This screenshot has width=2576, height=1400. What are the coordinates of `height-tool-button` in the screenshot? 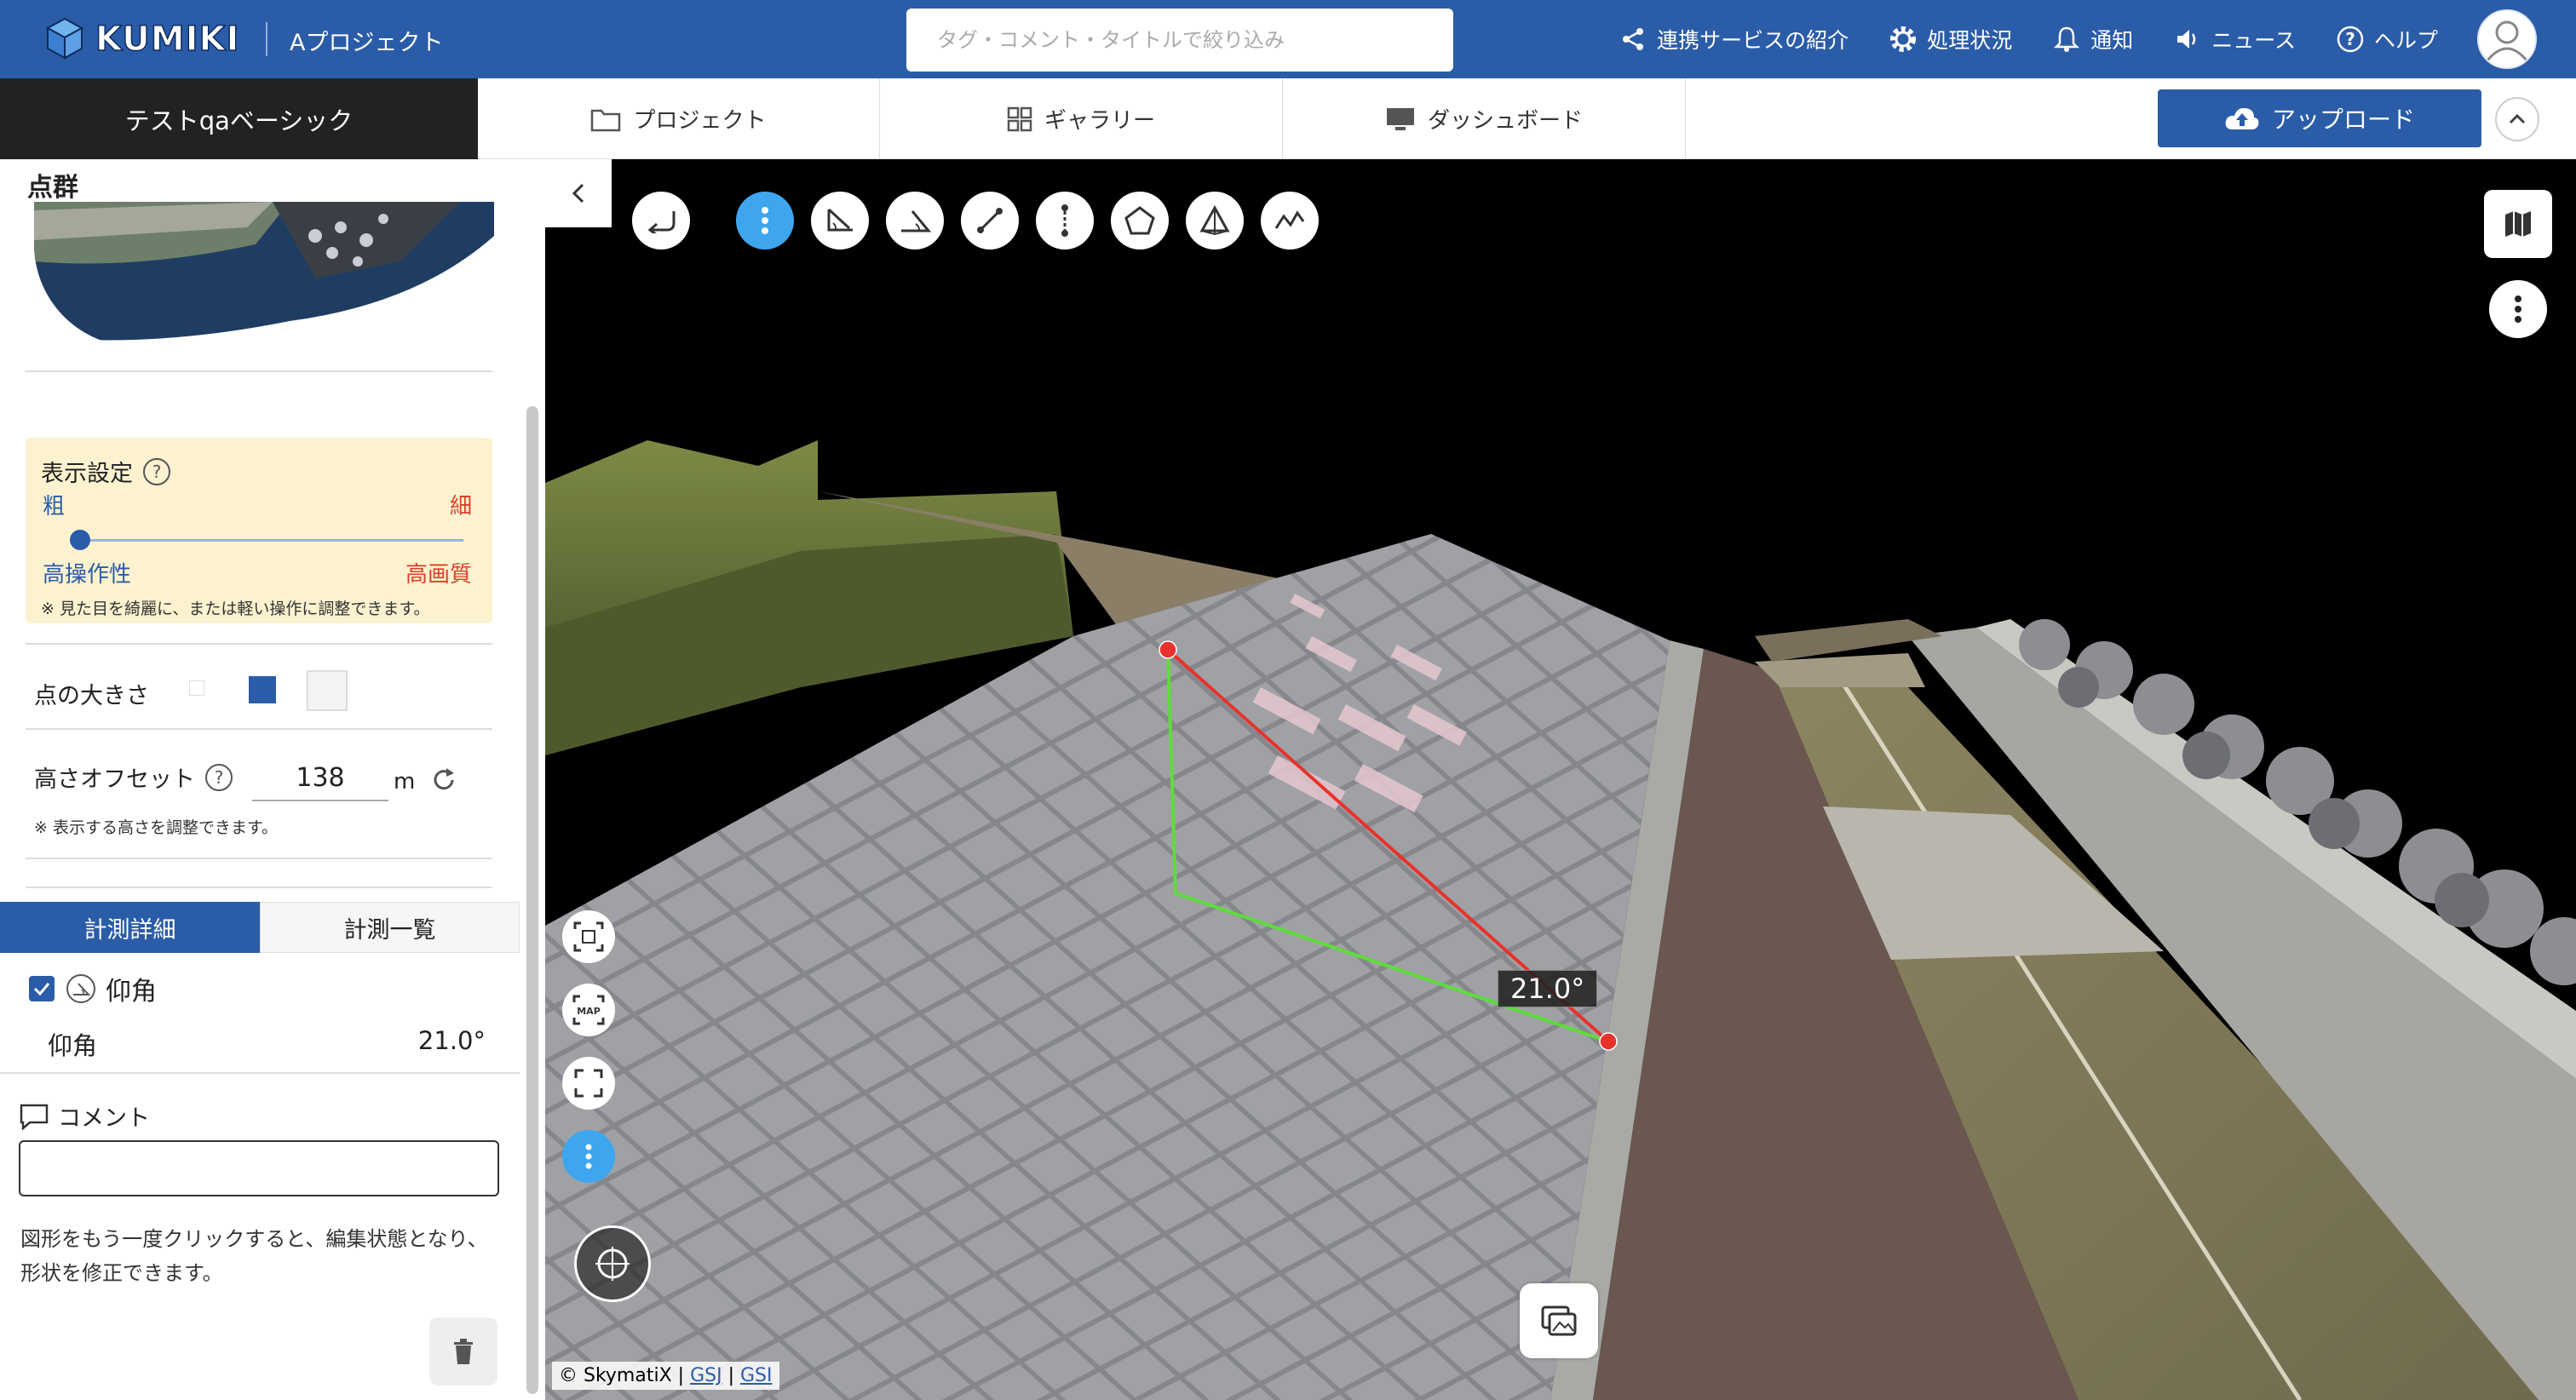 It's located at (1065, 221).